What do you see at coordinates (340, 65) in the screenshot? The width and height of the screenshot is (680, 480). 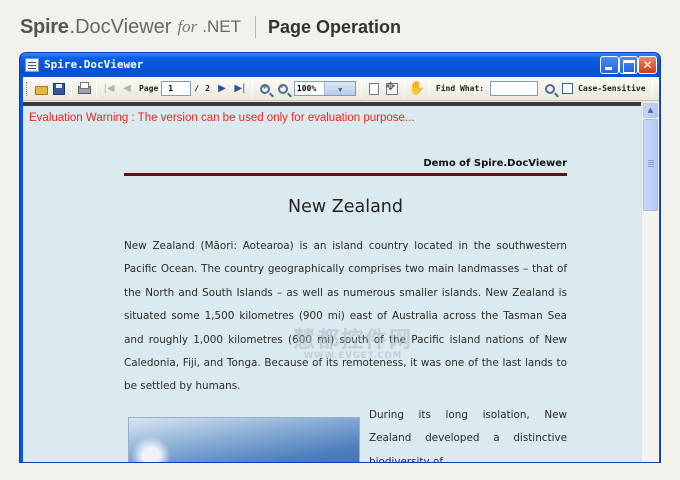 I see `window-titlebar: Spire.DocViewer ✕` at bounding box center [340, 65].